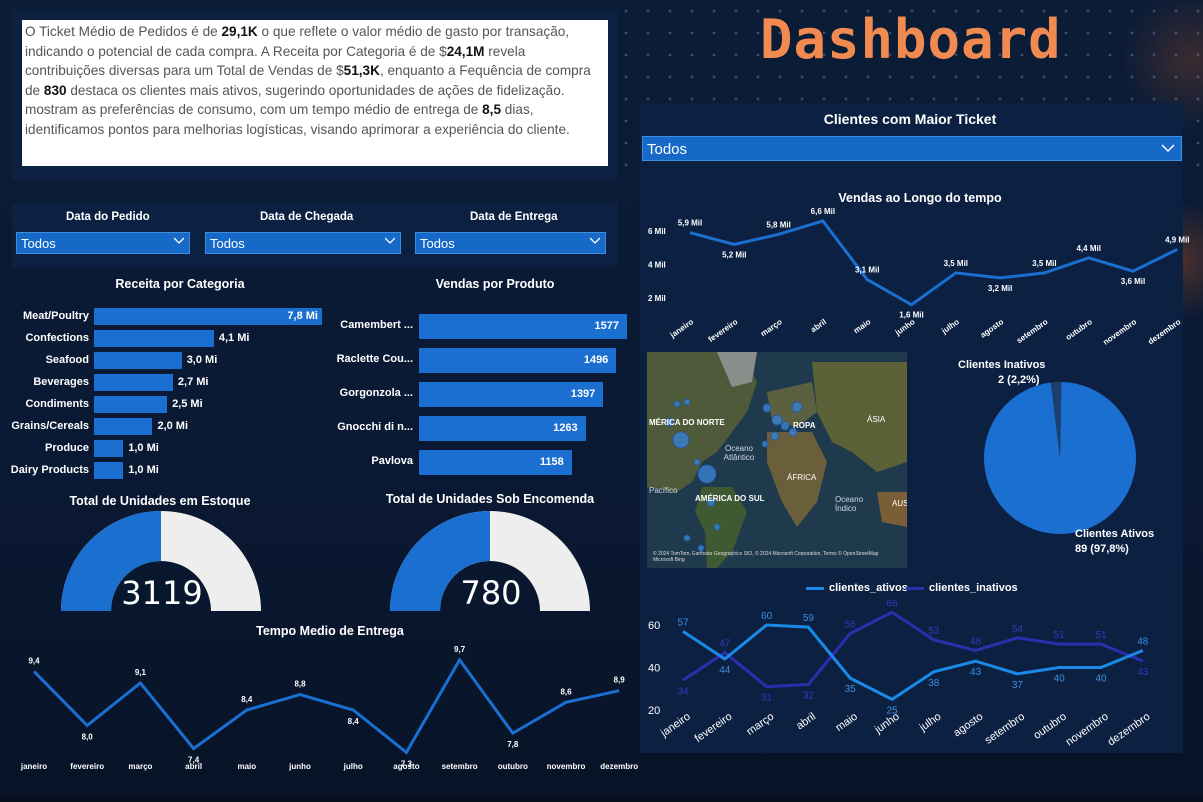 The image size is (1203, 802). Describe the element at coordinates (771, 327) in the screenshot. I see `vendas-month-label: março` at that location.